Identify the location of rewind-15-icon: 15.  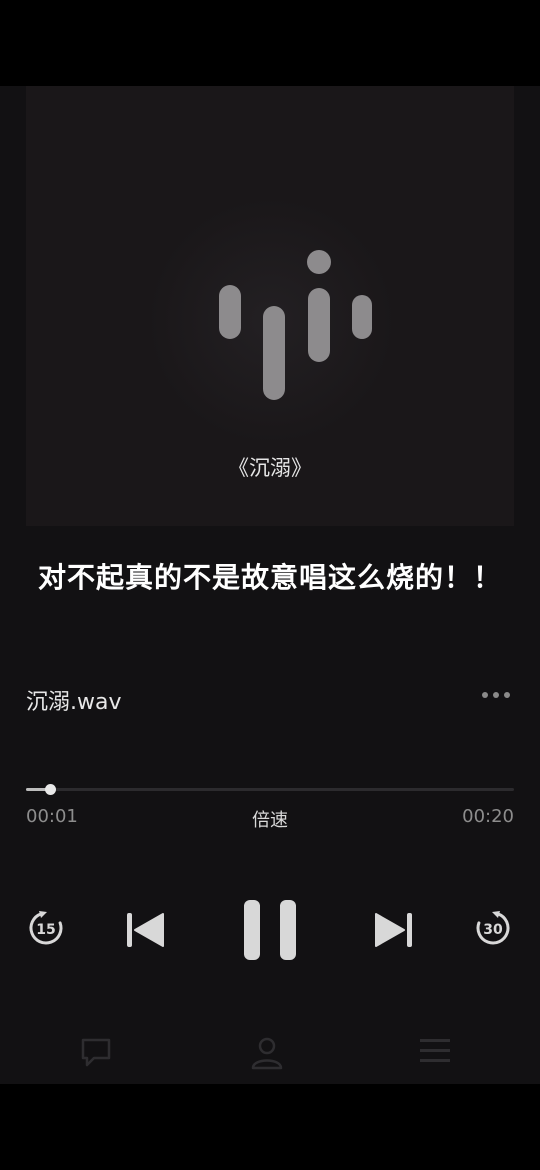
(46, 928).